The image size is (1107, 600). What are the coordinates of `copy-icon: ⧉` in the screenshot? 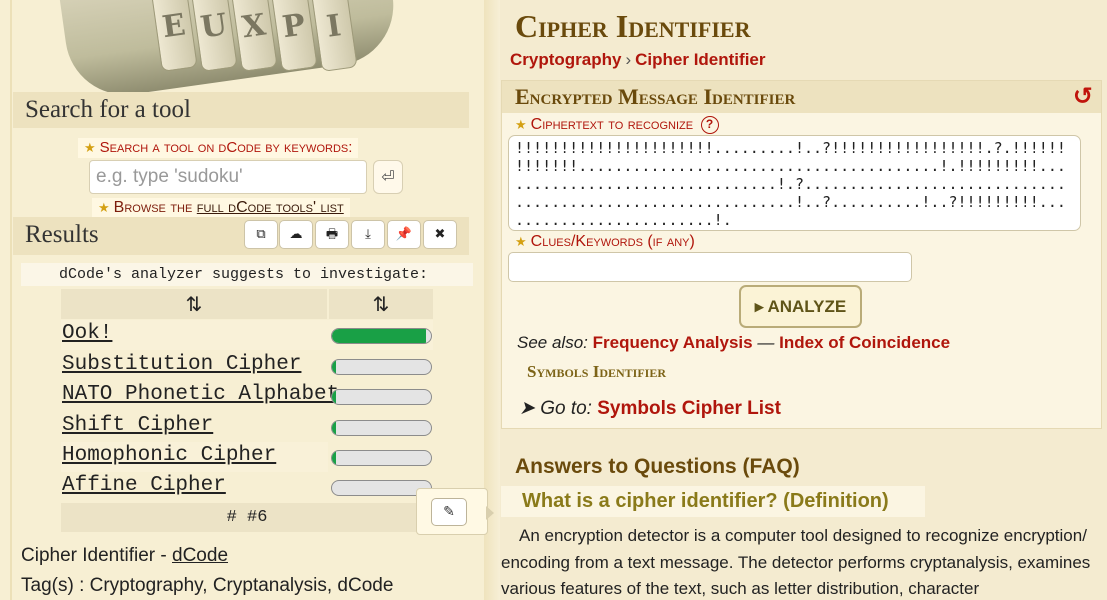 It's located at (261, 234).